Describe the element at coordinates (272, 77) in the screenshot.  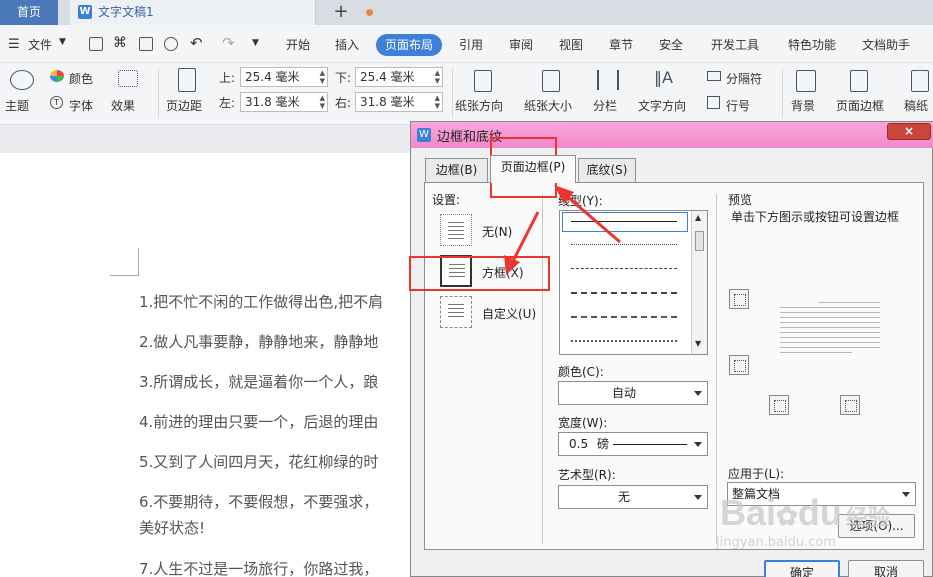
I see `top-margin-value: 25.4 毫米` at that location.